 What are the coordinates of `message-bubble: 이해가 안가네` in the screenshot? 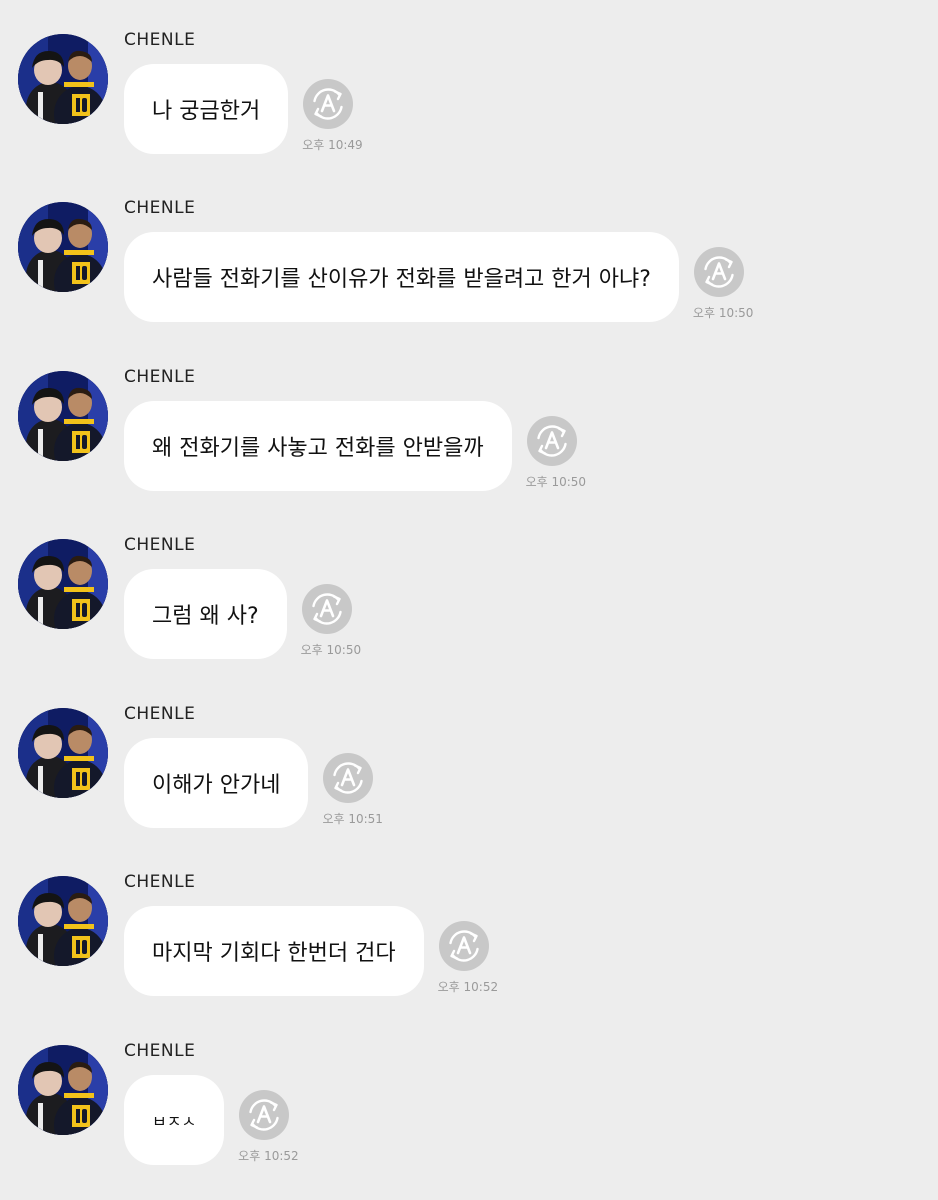 It's located at (216, 783).